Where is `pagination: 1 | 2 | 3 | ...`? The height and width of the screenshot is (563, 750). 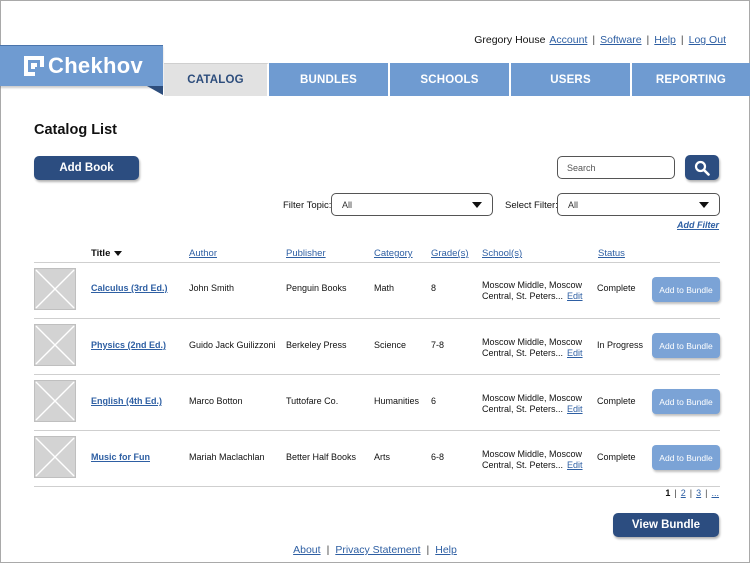
pagination: 1 | 2 | 3 | ... is located at coordinates (692, 493).